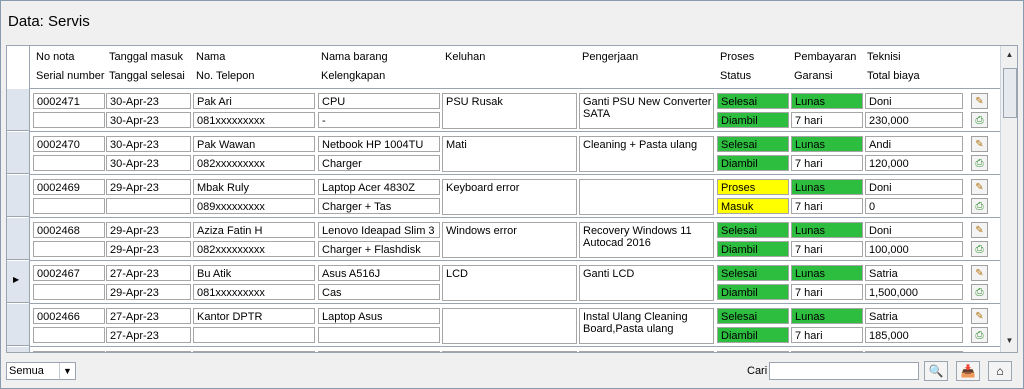  I want to click on total-cell: 230,000, so click(914, 120).